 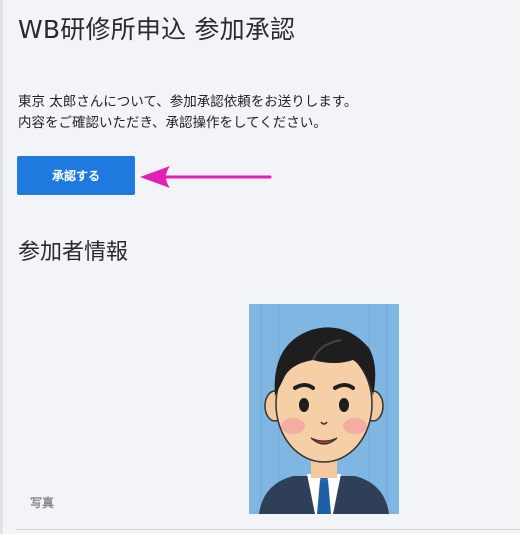 What do you see at coordinates (268, 529) in the screenshot?
I see `row-divider` at bounding box center [268, 529].